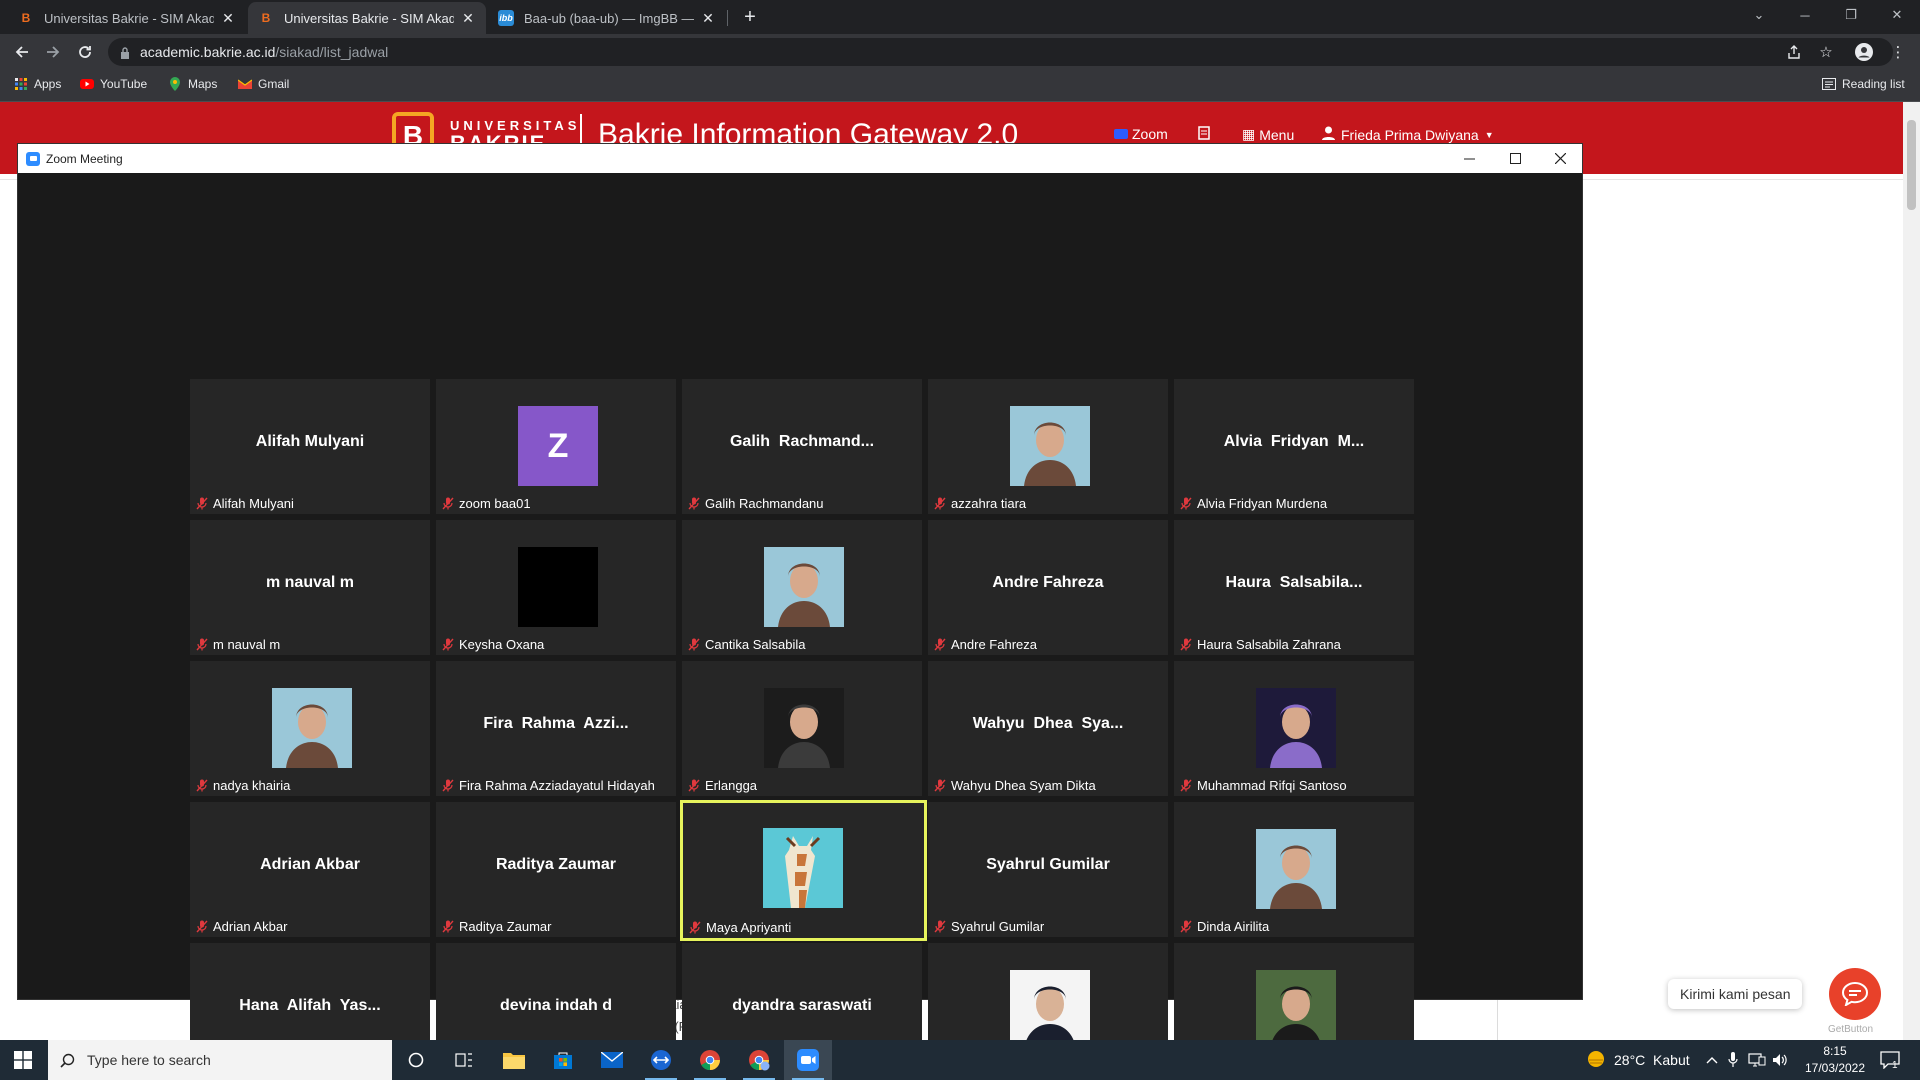 The height and width of the screenshot is (1080, 1920). What do you see at coordinates (263, 84) in the screenshot?
I see `bookmark-gmail: Gmail` at bounding box center [263, 84].